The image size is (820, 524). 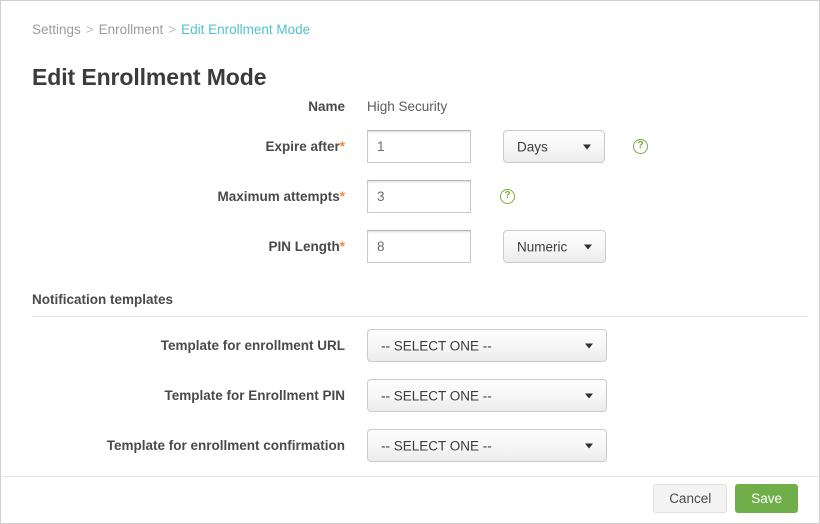 What do you see at coordinates (690, 498) in the screenshot?
I see `cancel-button: Cancel` at bounding box center [690, 498].